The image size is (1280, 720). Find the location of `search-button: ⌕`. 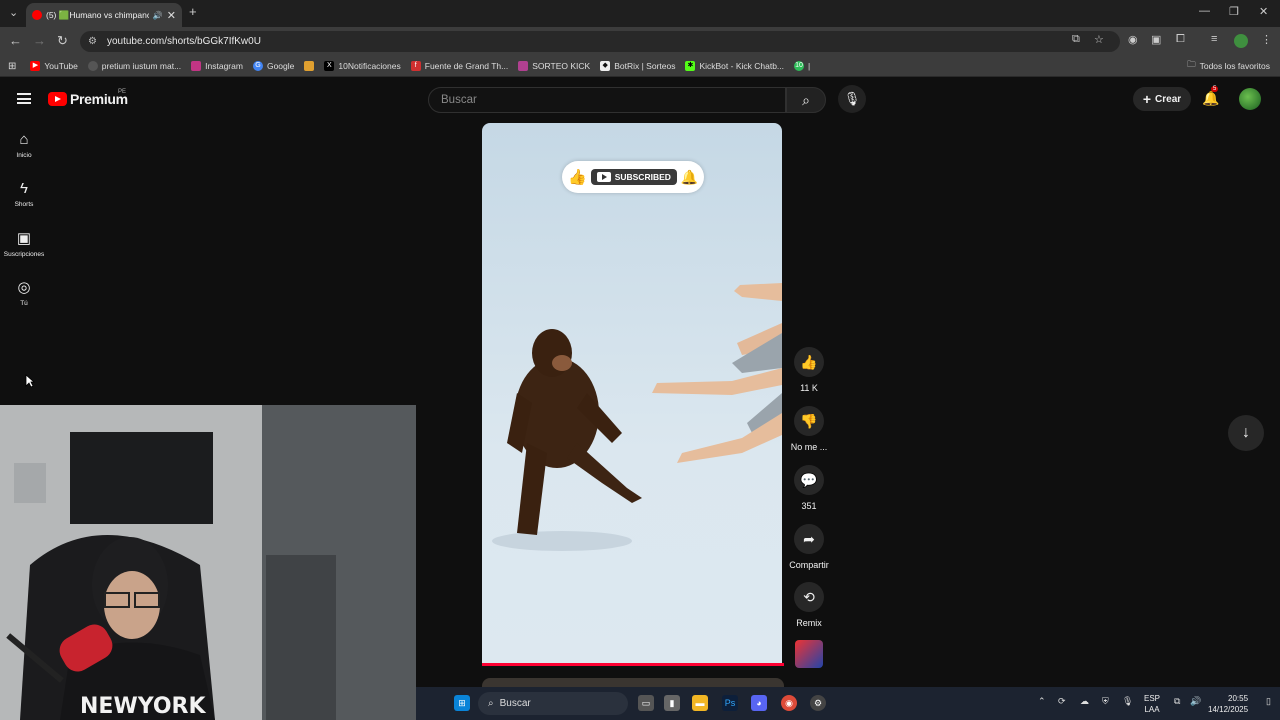

search-button: ⌕ is located at coordinates (806, 100).